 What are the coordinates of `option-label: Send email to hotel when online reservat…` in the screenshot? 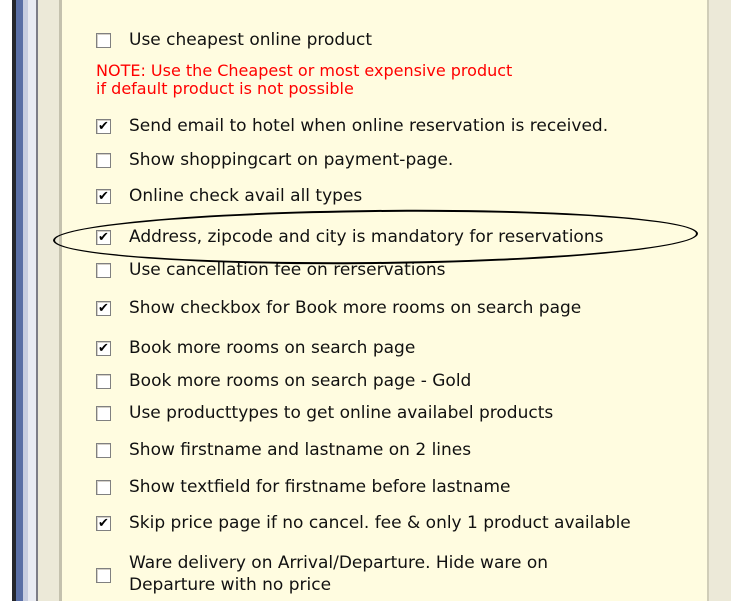 It's located at (369, 126).